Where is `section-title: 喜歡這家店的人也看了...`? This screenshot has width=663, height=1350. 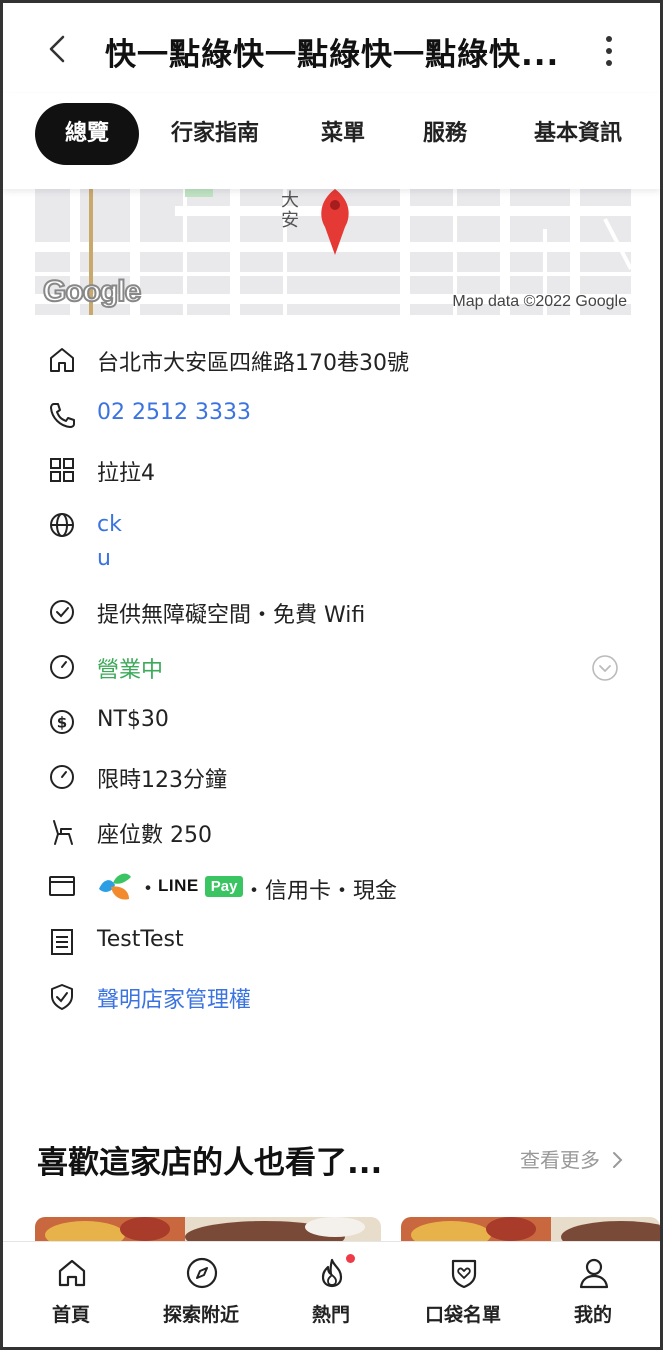
section-title: 喜歡這家店的人也看了... is located at coordinates (210, 1163).